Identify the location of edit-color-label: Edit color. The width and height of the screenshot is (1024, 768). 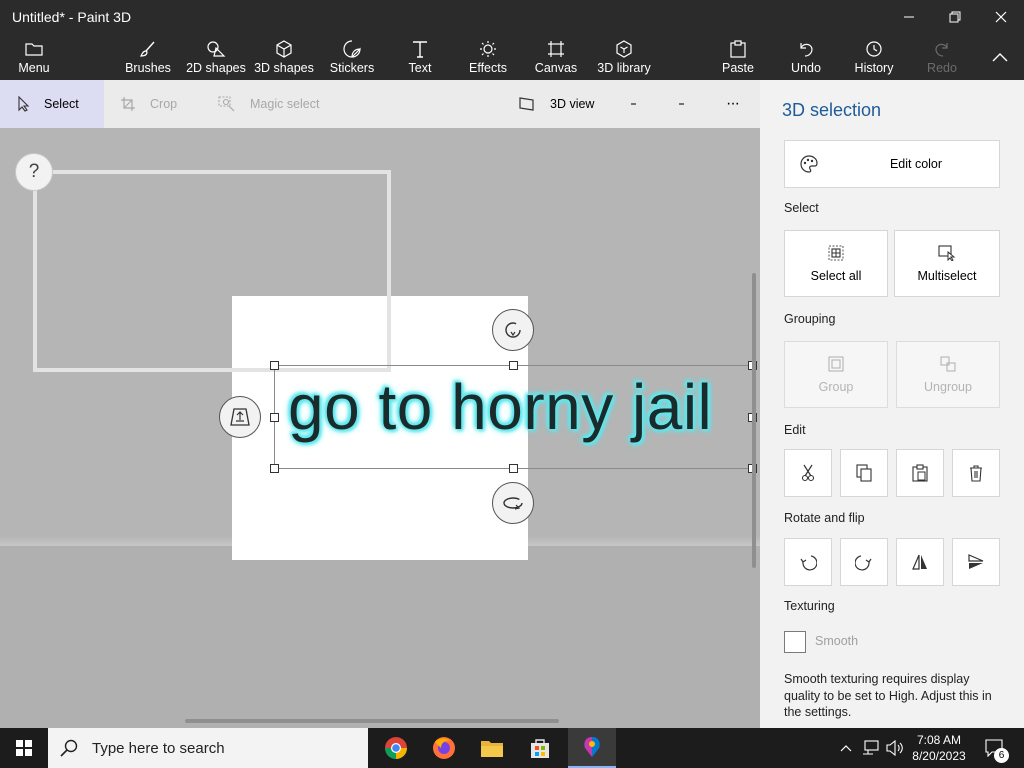
(916, 164).